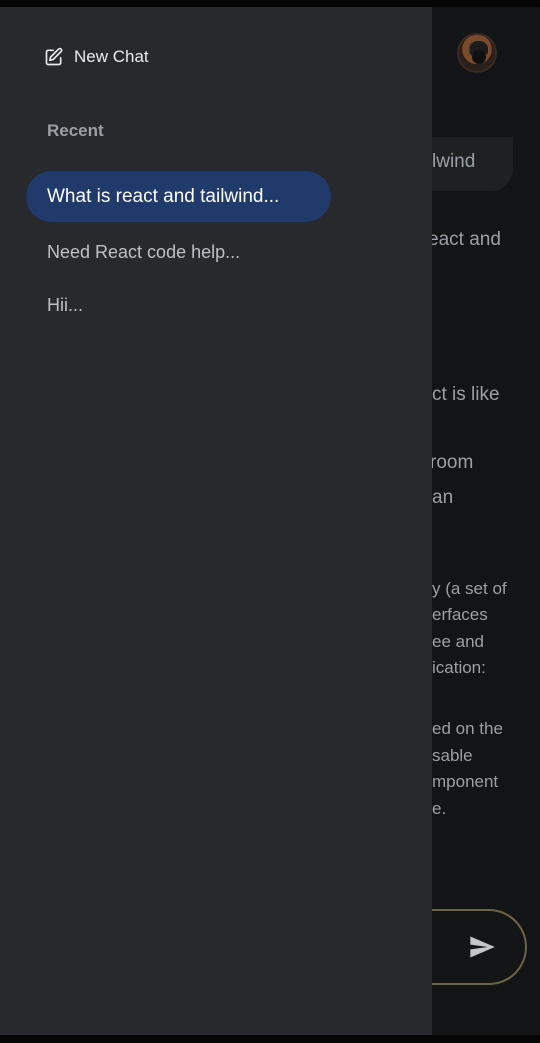 Image resolution: width=540 pixels, height=1043 pixels. I want to click on new-chat-button: New Chat, so click(96, 57).